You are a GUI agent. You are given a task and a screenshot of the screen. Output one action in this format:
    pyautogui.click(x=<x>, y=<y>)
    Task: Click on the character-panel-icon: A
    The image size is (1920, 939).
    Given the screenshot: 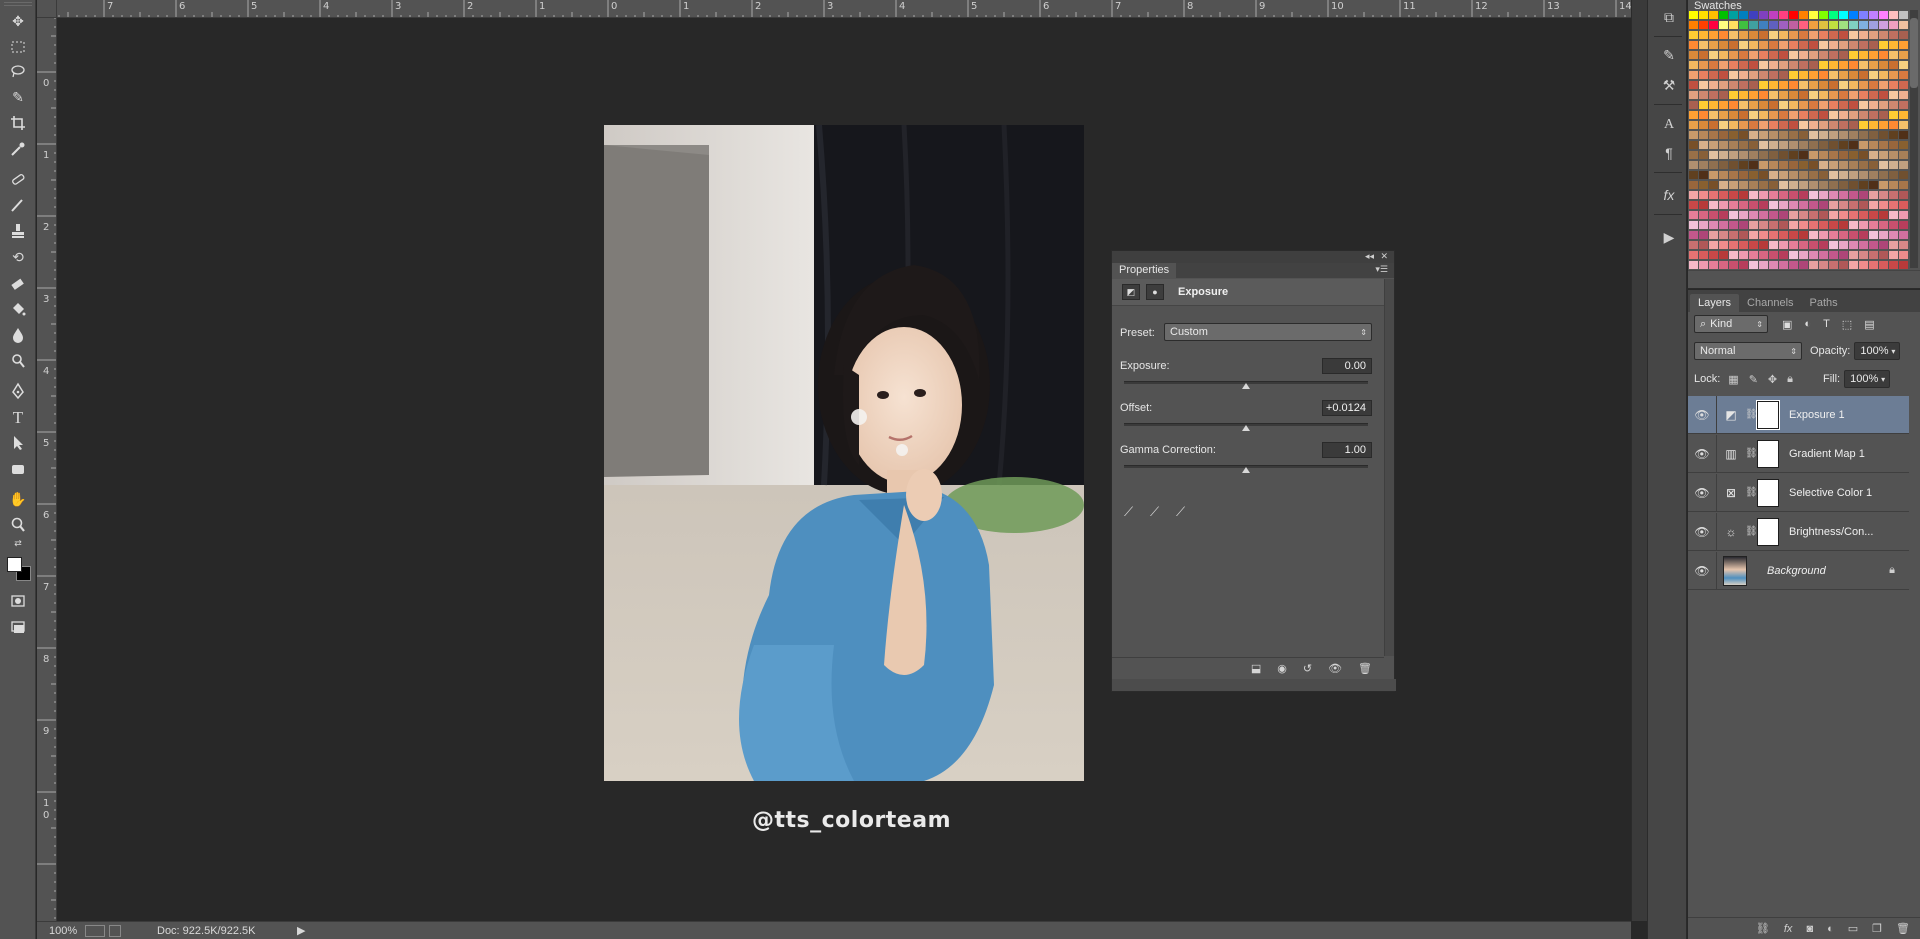 What is the action you would take?
    pyautogui.click(x=1669, y=125)
    